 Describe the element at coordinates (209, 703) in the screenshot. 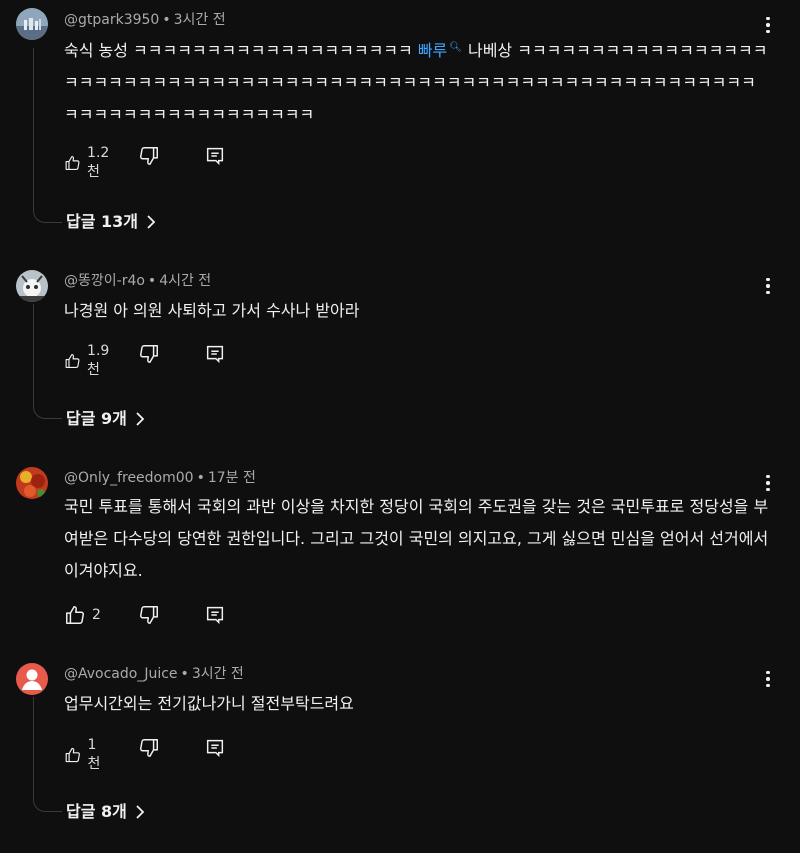

I see `comment-text: 업무시간외는 전기값나가니 절전부탁드려요` at that location.